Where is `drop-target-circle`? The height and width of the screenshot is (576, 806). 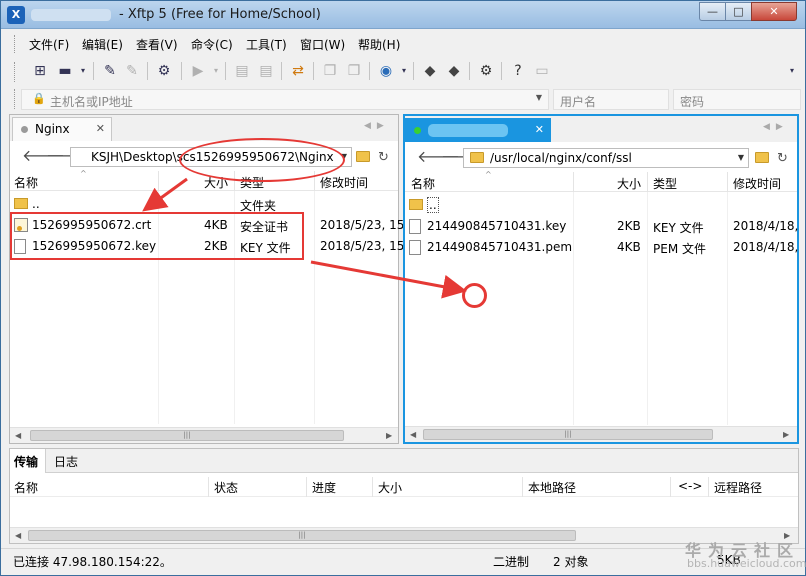 drop-target-circle is located at coordinates (474, 295).